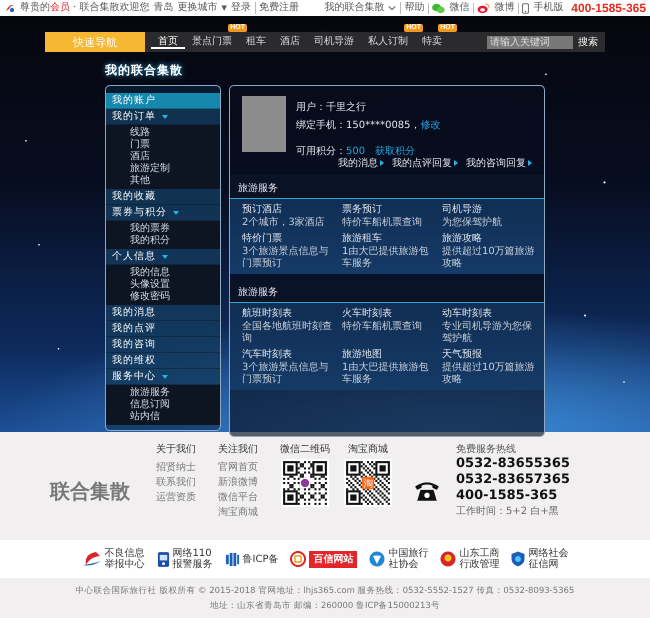 This screenshot has width=650, height=618. Describe the element at coordinates (408, 559) in the screenshot. I see `badge-label: 中国旅行 社协会` at that location.